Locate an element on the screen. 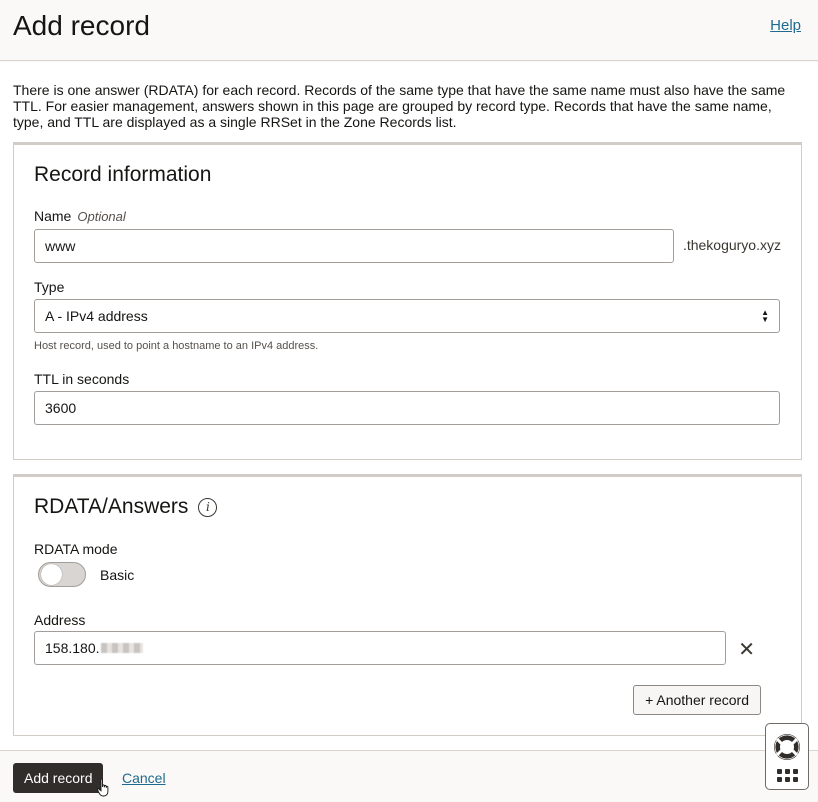  address-label: Address is located at coordinates (60, 620).